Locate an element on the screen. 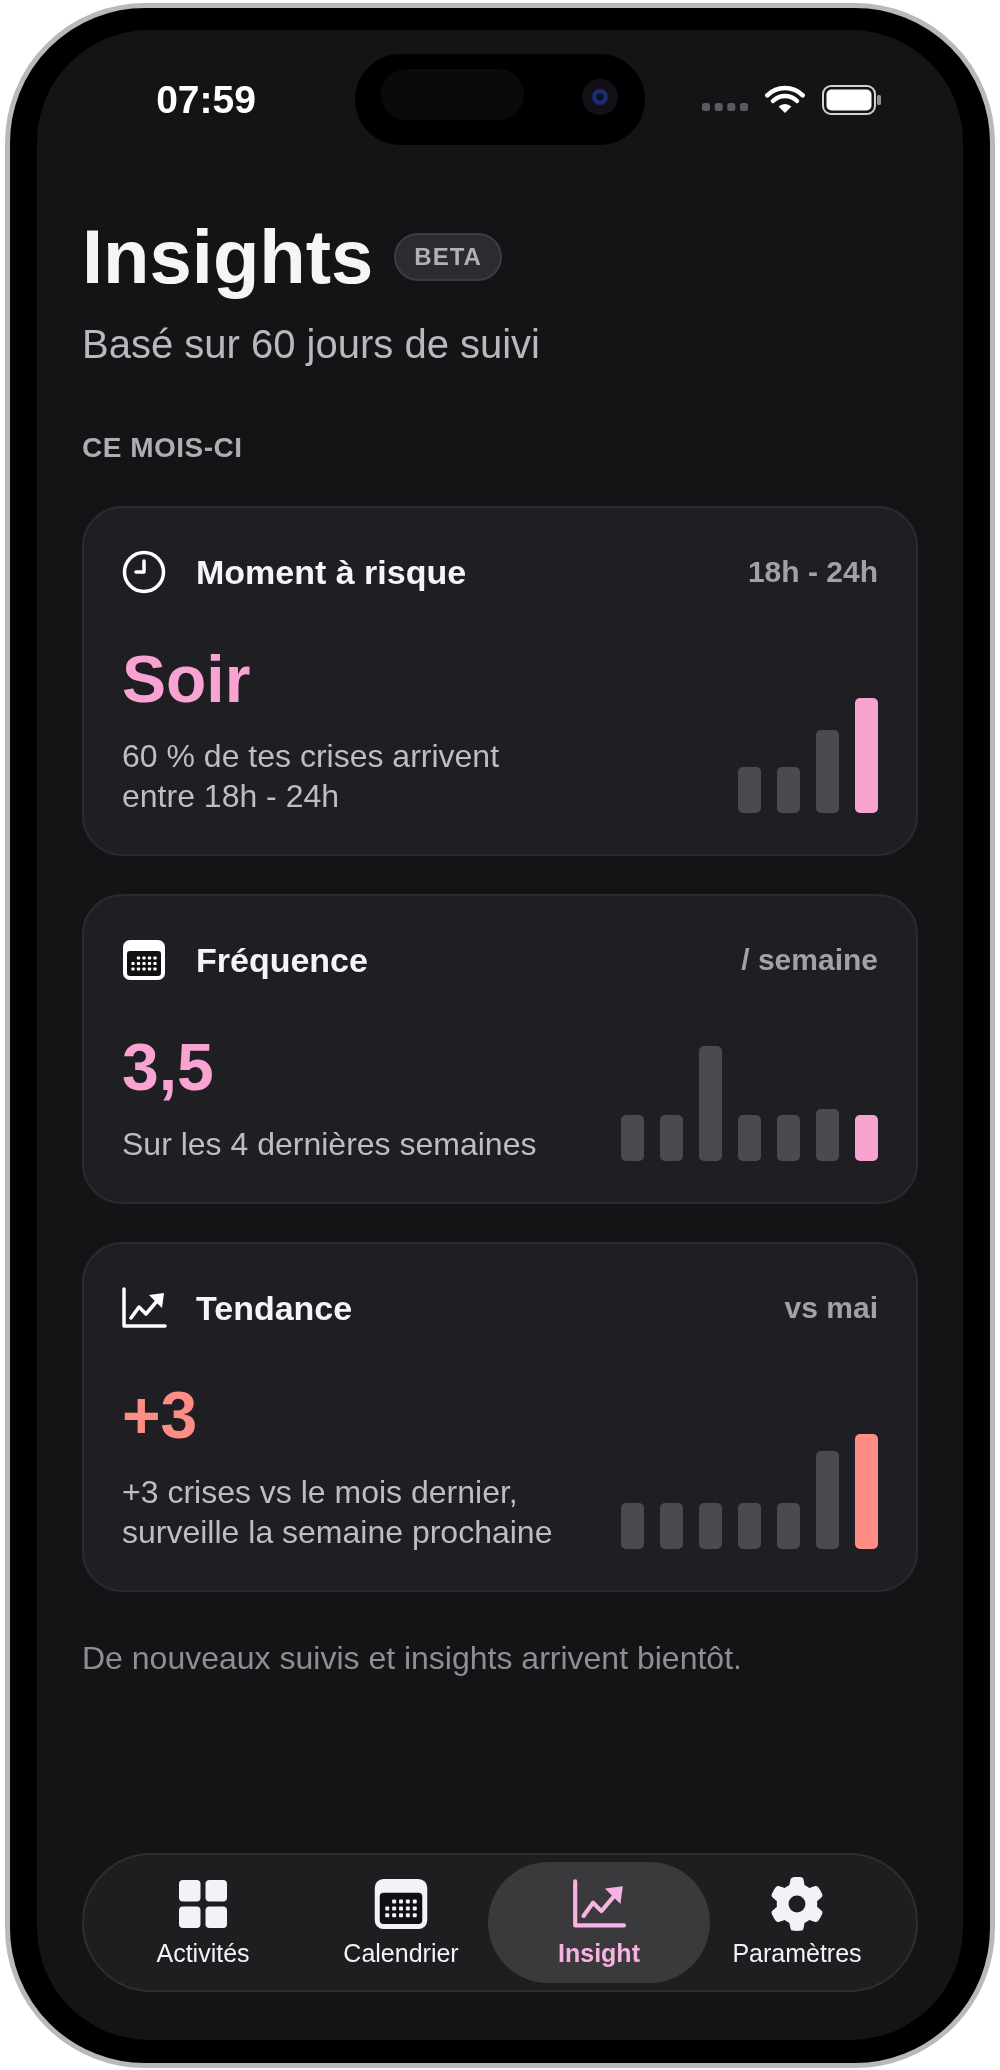 This screenshot has width=1000, height=2070. wifi-icon is located at coordinates (785, 99).